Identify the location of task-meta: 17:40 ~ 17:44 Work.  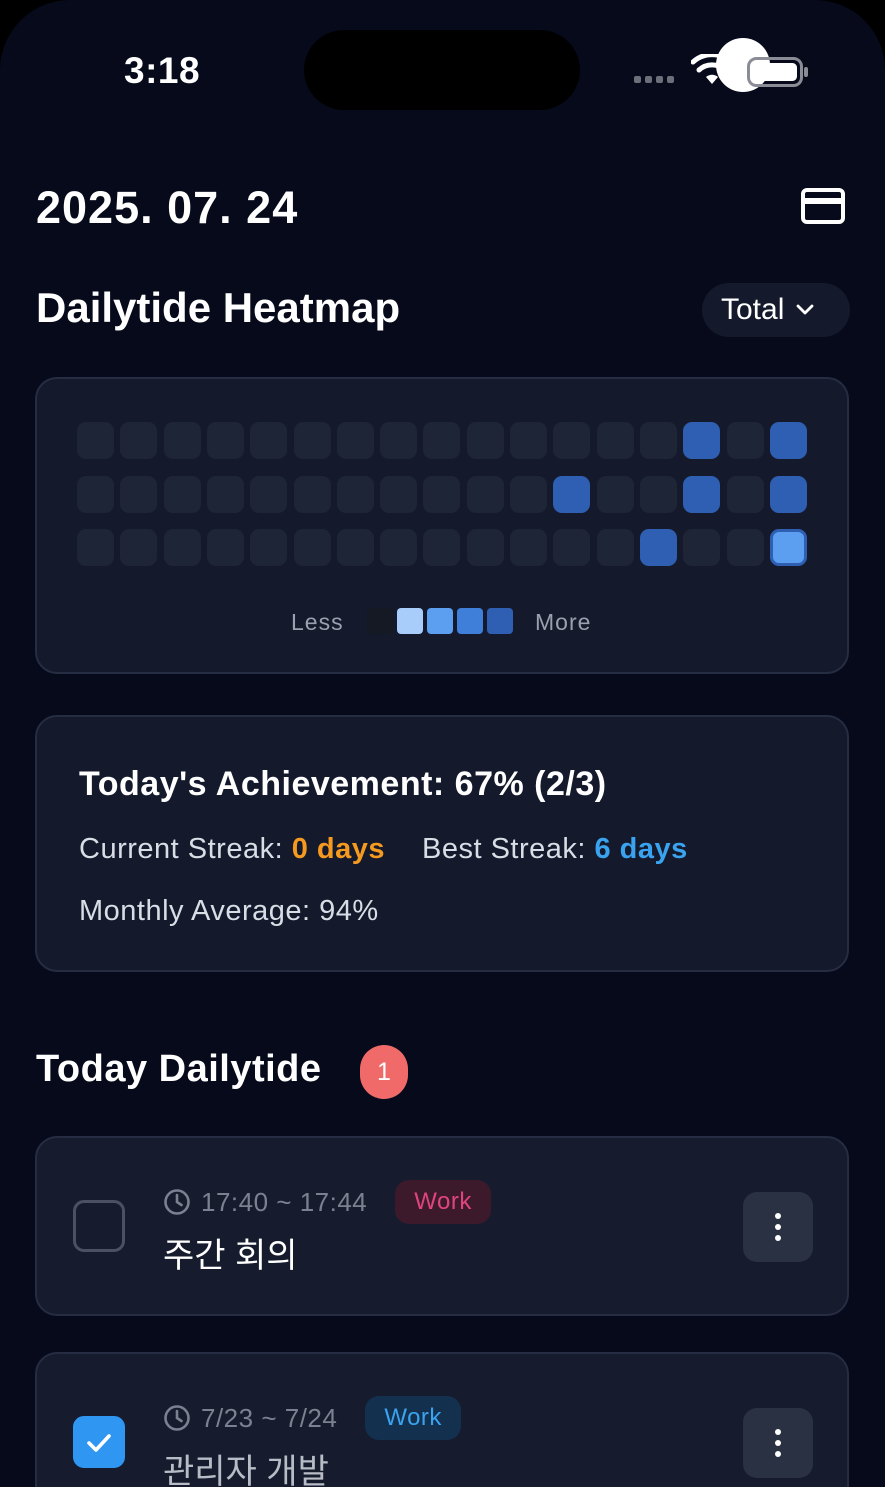
(327, 1202).